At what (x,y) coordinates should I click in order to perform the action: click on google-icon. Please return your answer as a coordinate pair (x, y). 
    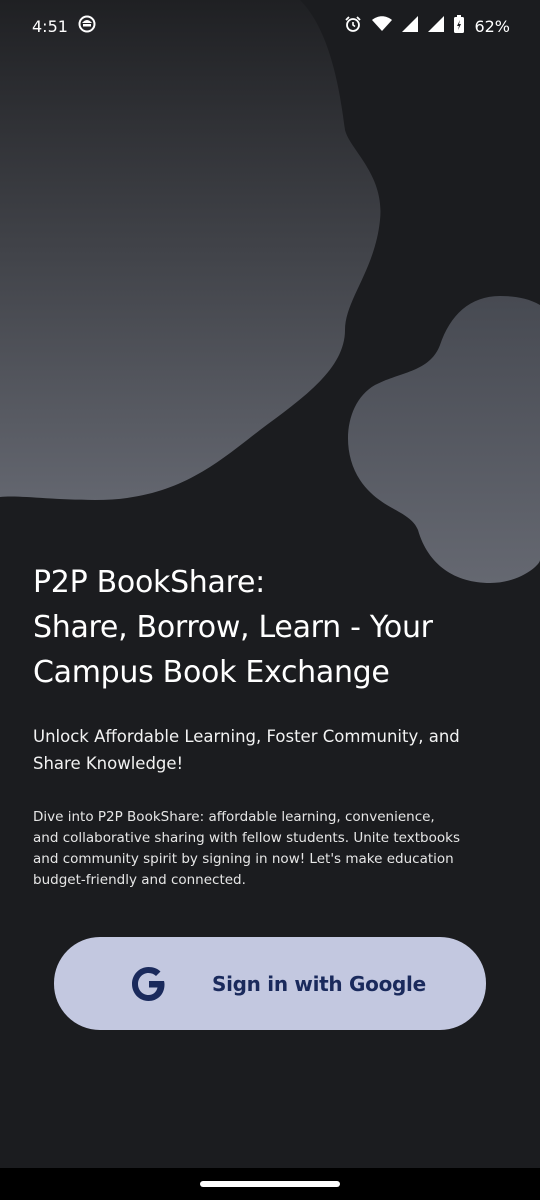
    Looking at the image, I should click on (149, 984).